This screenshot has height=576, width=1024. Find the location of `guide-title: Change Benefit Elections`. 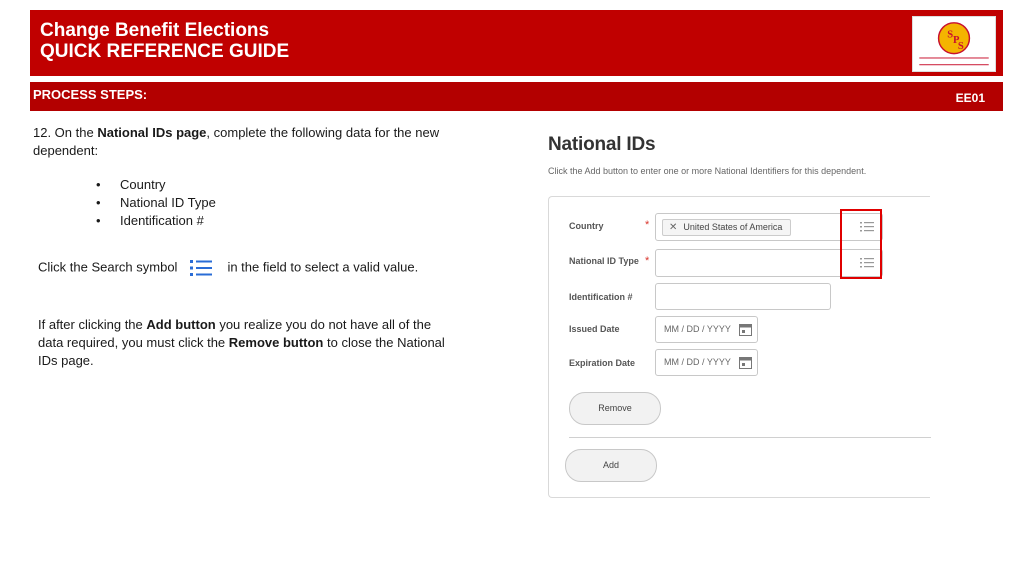

guide-title: Change Benefit Elections is located at coordinates (155, 30).